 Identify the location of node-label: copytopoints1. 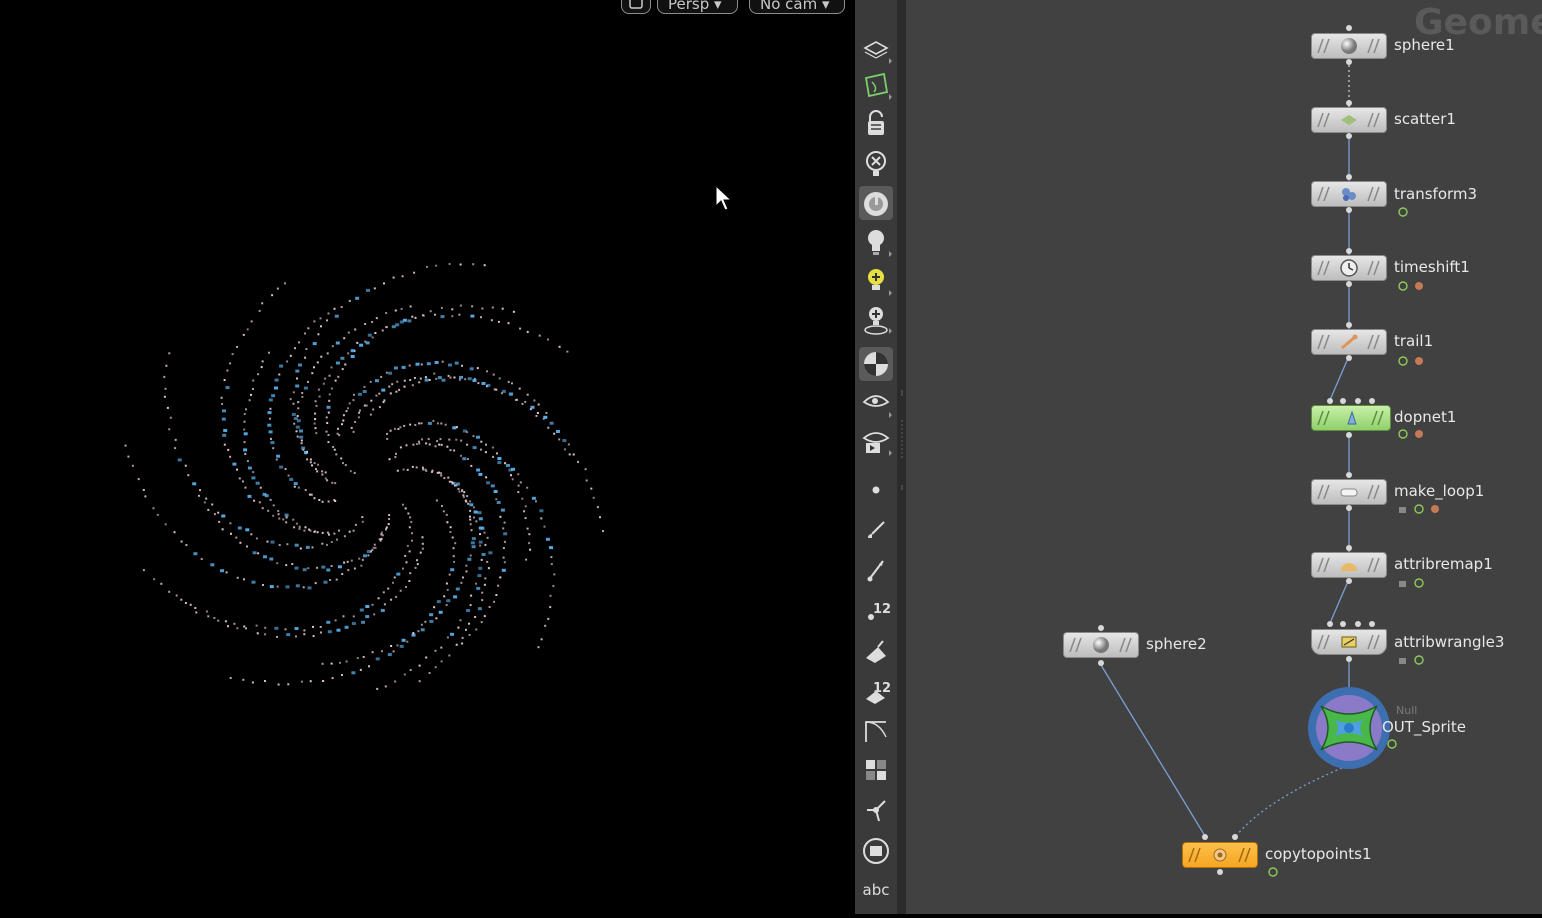
(1318, 854).